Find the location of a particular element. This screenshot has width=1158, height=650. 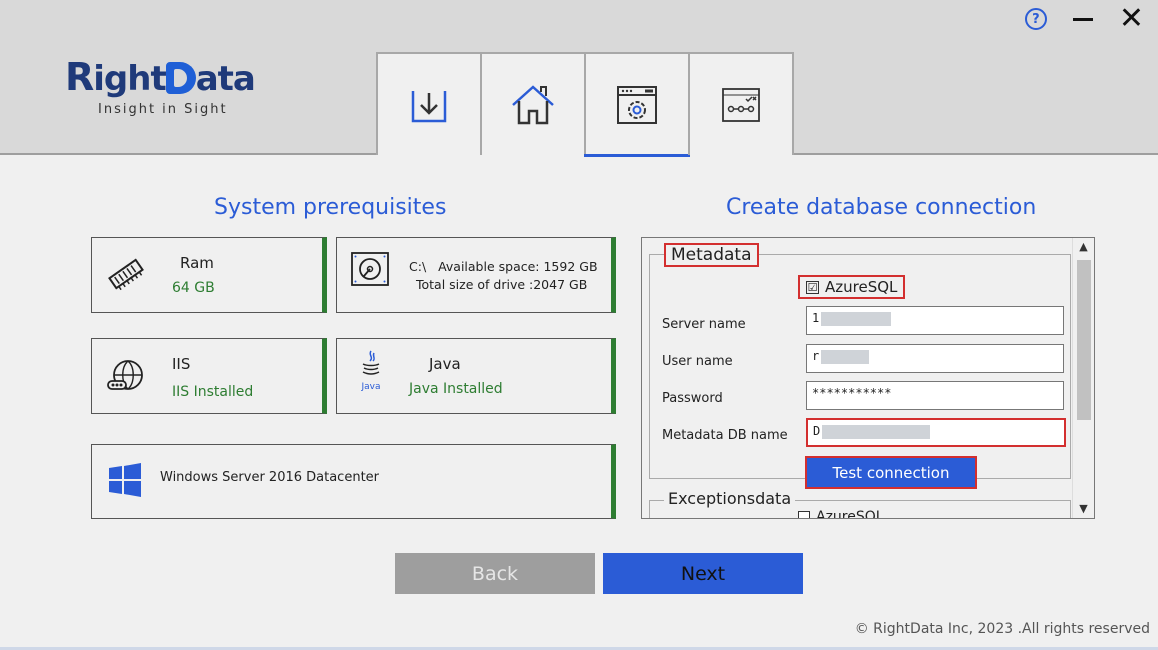

exceptions-group: Exceptionsdata AzureSQL is located at coordinates (860, 504).